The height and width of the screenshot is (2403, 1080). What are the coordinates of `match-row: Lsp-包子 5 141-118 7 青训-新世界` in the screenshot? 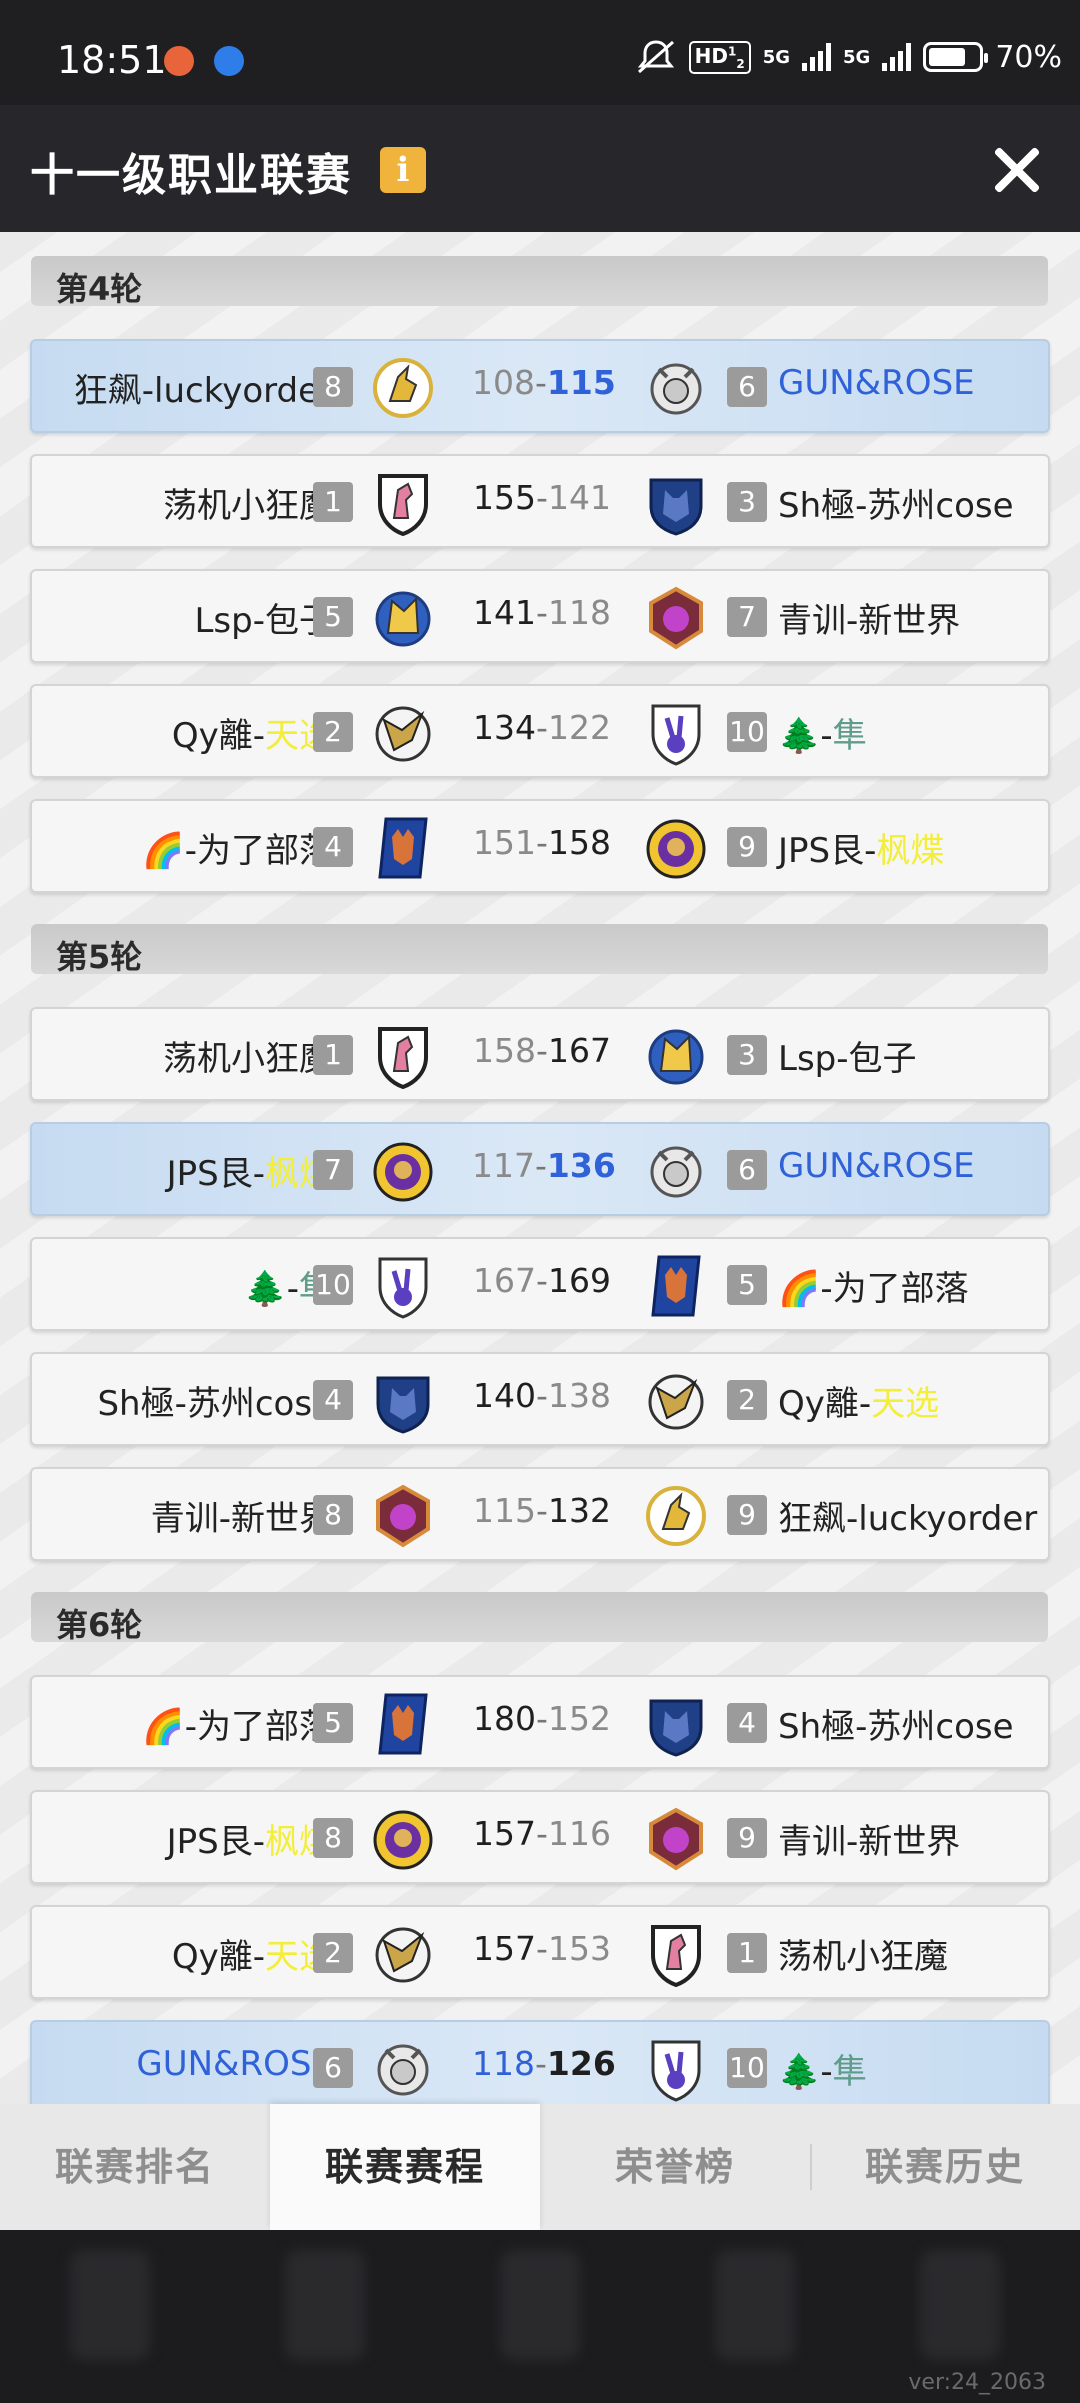 It's located at (540, 616).